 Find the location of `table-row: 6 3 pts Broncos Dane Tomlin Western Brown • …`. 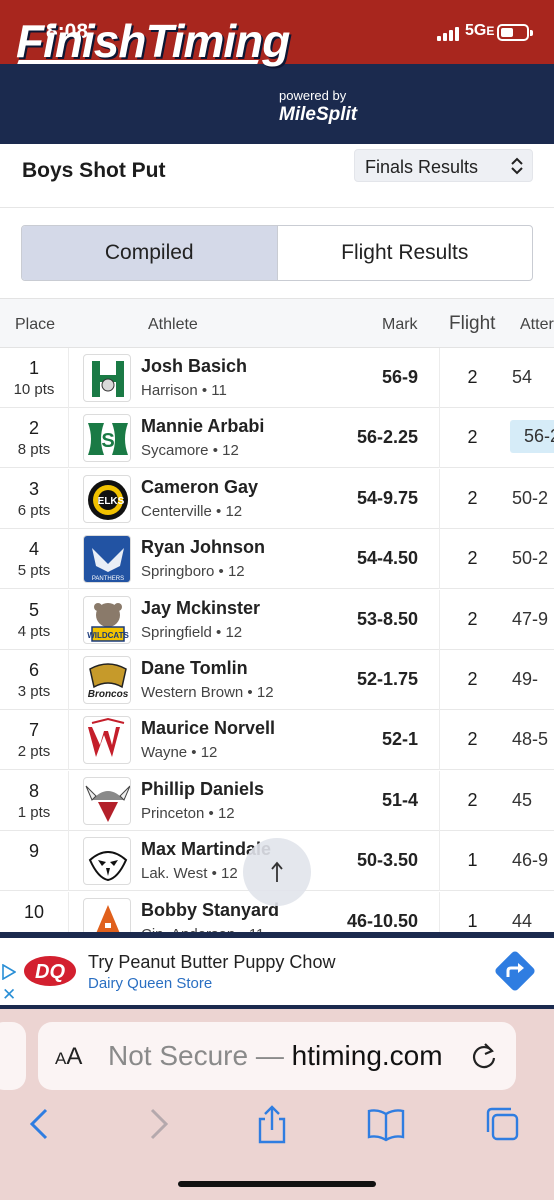

table-row: 6 3 pts Broncos Dane Tomlin Western Brown • … is located at coordinates (277, 680).